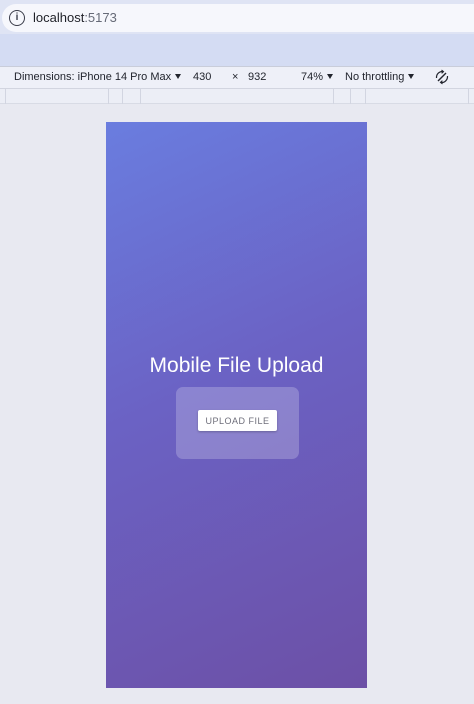 The height and width of the screenshot is (704, 474). I want to click on zoom-select: 74%, so click(317, 77).